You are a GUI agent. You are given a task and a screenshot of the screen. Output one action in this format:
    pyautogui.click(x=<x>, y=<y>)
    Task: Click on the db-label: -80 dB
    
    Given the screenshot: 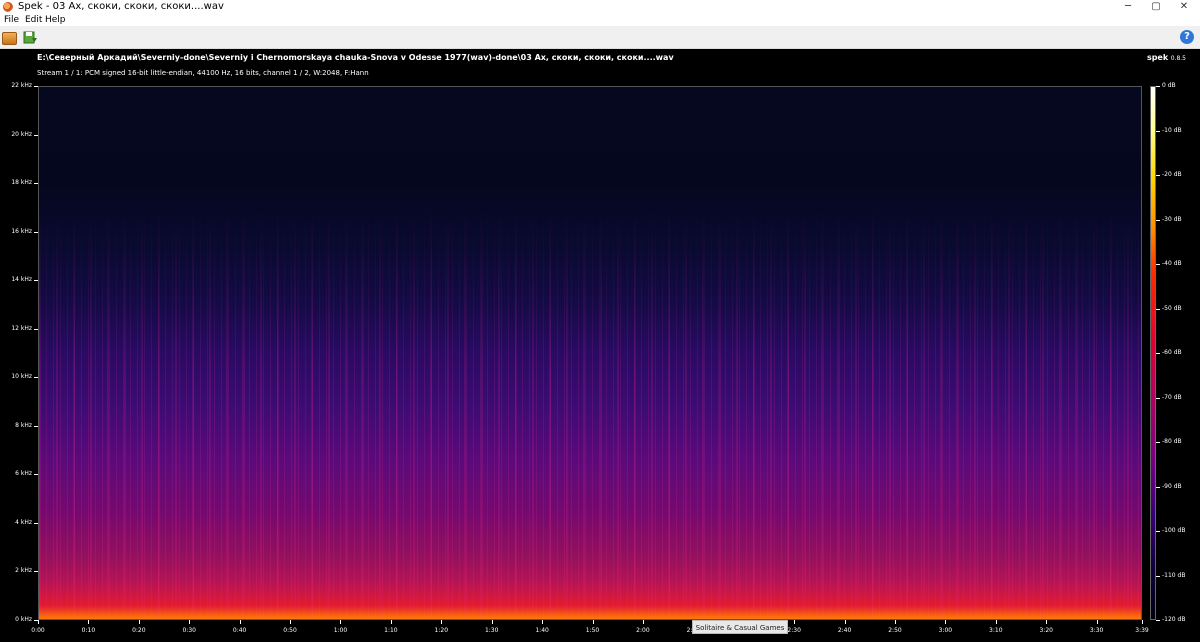 What is the action you would take?
    pyautogui.click(x=1172, y=441)
    